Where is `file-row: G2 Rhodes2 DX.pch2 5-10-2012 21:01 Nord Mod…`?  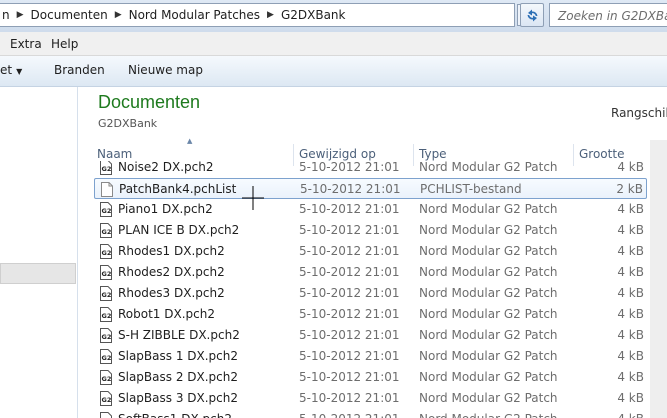
file-row: G2 Rhodes2 DX.pch2 5-10-2012 21:01 Nord Mod… is located at coordinates (370, 272).